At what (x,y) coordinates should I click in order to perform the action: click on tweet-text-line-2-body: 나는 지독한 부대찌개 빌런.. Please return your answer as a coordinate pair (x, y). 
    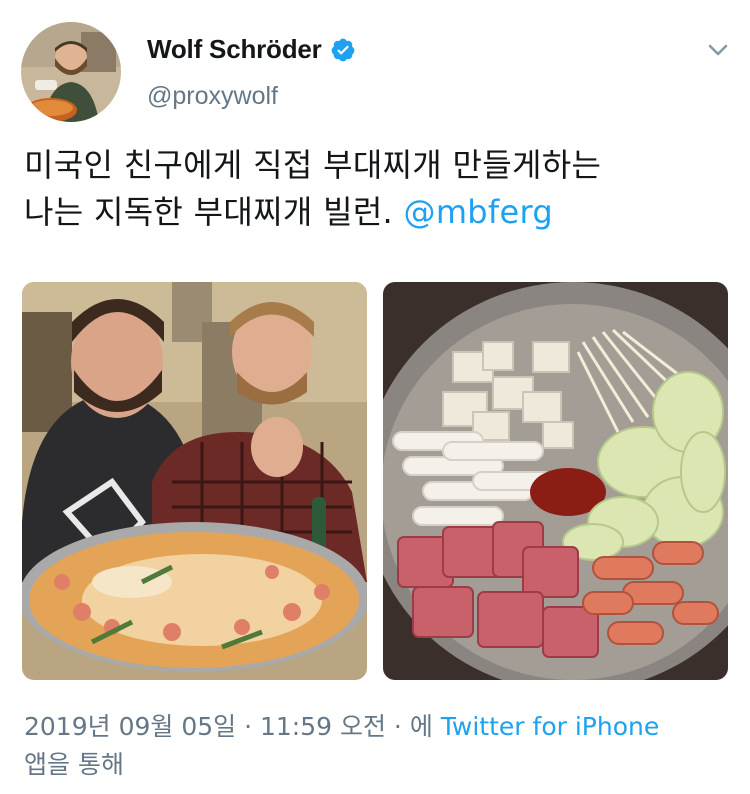
    Looking at the image, I should click on (209, 212).